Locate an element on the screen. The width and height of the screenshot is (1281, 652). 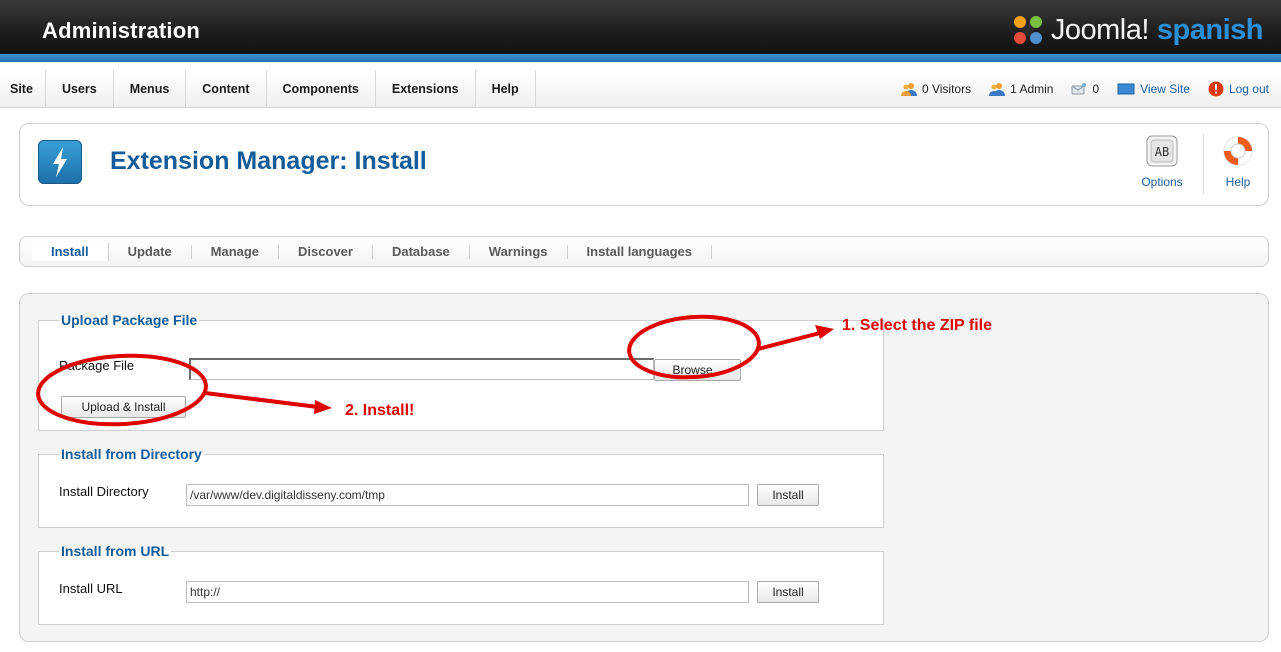
tab-install-languages: Install languages is located at coordinates (640, 251).